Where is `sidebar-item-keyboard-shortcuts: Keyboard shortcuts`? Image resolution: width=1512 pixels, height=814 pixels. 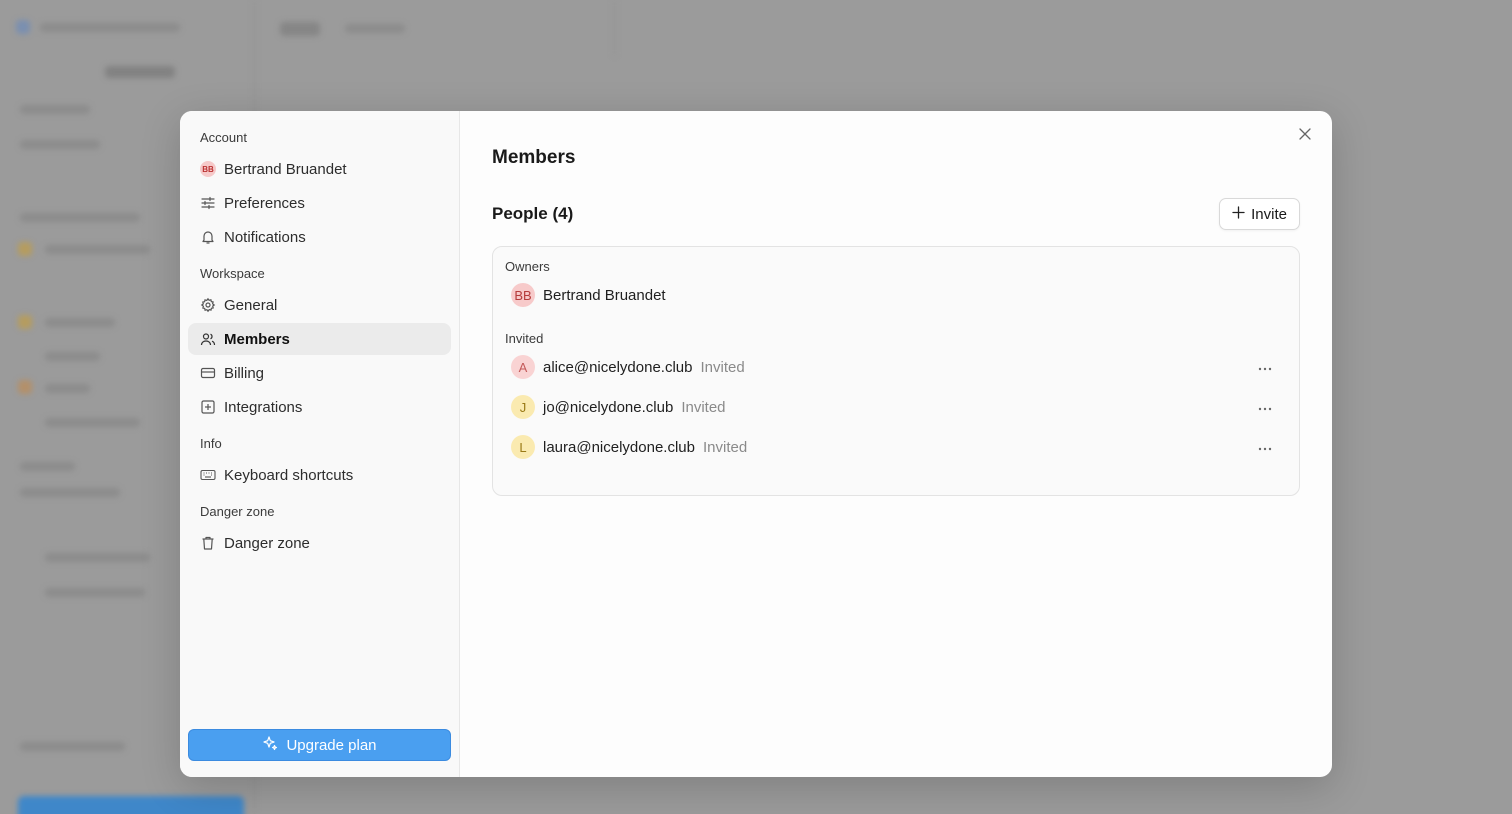 sidebar-item-keyboard-shortcuts: Keyboard shortcuts is located at coordinates (319, 475).